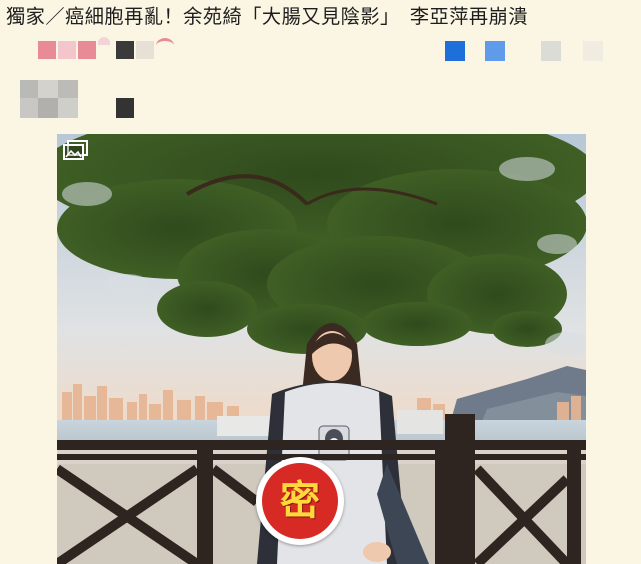 The width and height of the screenshot is (641, 564). What do you see at coordinates (76, 150) in the screenshot?
I see `gallery-icon` at bounding box center [76, 150].